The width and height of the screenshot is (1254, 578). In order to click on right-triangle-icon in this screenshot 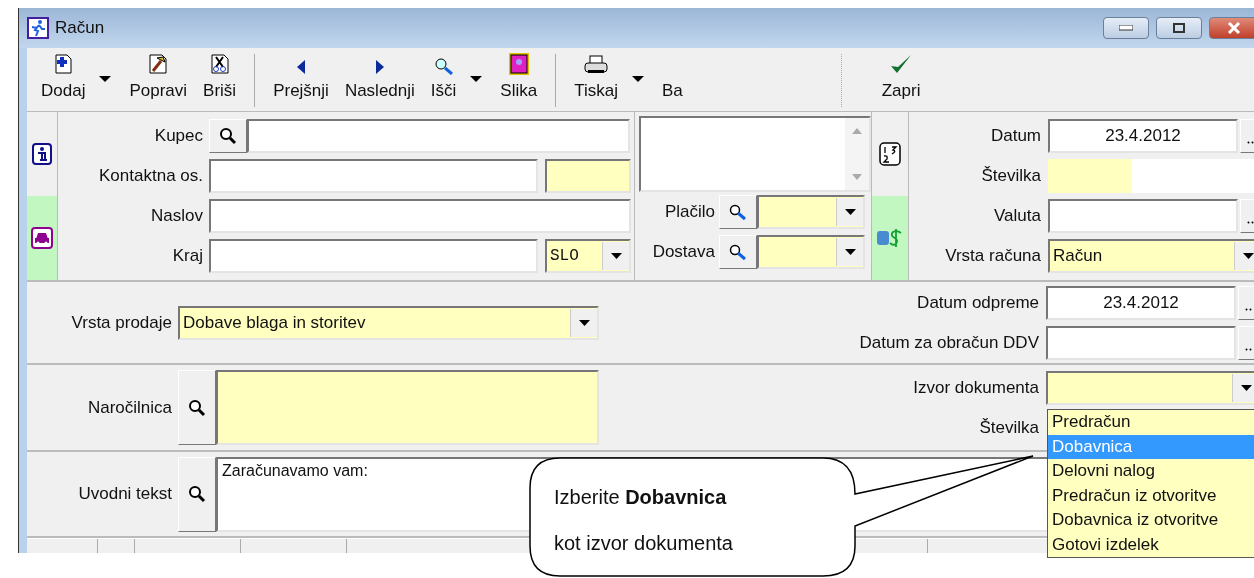, I will do `click(379, 67)`.